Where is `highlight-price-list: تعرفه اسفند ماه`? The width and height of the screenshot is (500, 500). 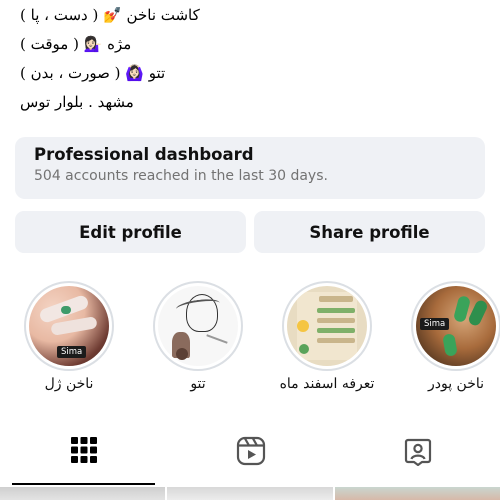
highlight-price-list: تعرفه اسفند ماه is located at coordinates (327, 336).